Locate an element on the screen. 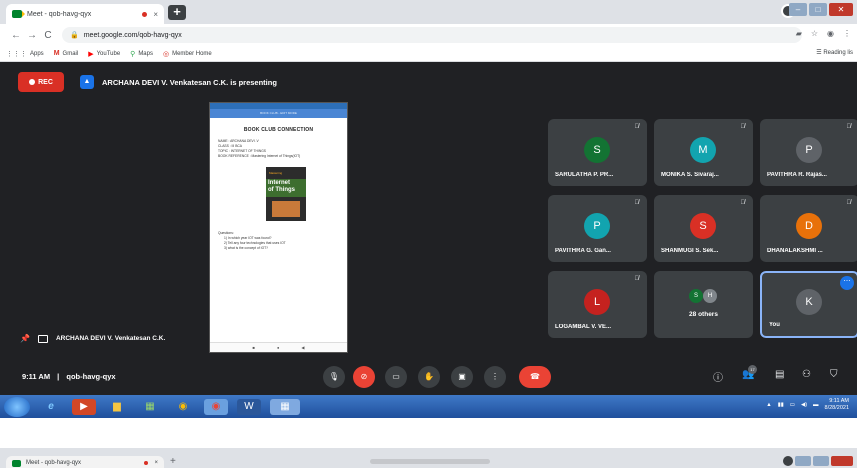 The width and height of the screenshot is (857, 468). chat-button: ▤ is located at coordinates (779, 374).